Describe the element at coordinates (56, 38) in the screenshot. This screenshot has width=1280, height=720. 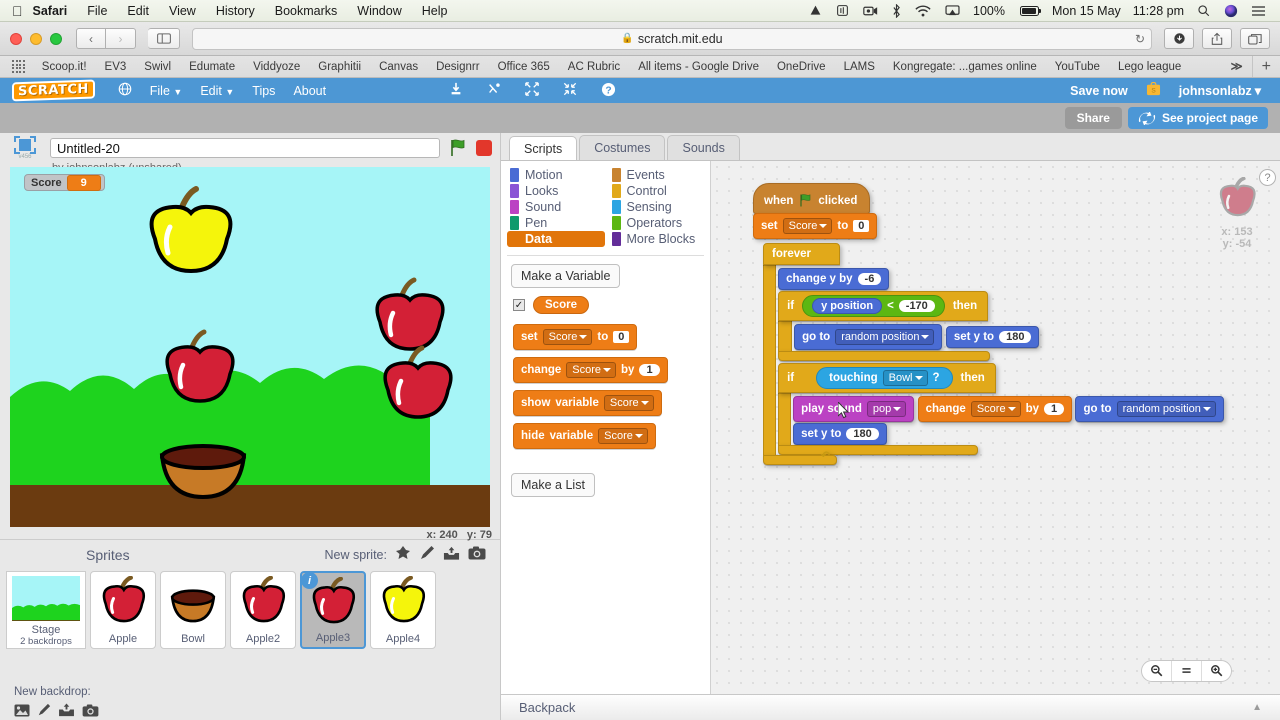
I see `zoom-window-button` at that location.